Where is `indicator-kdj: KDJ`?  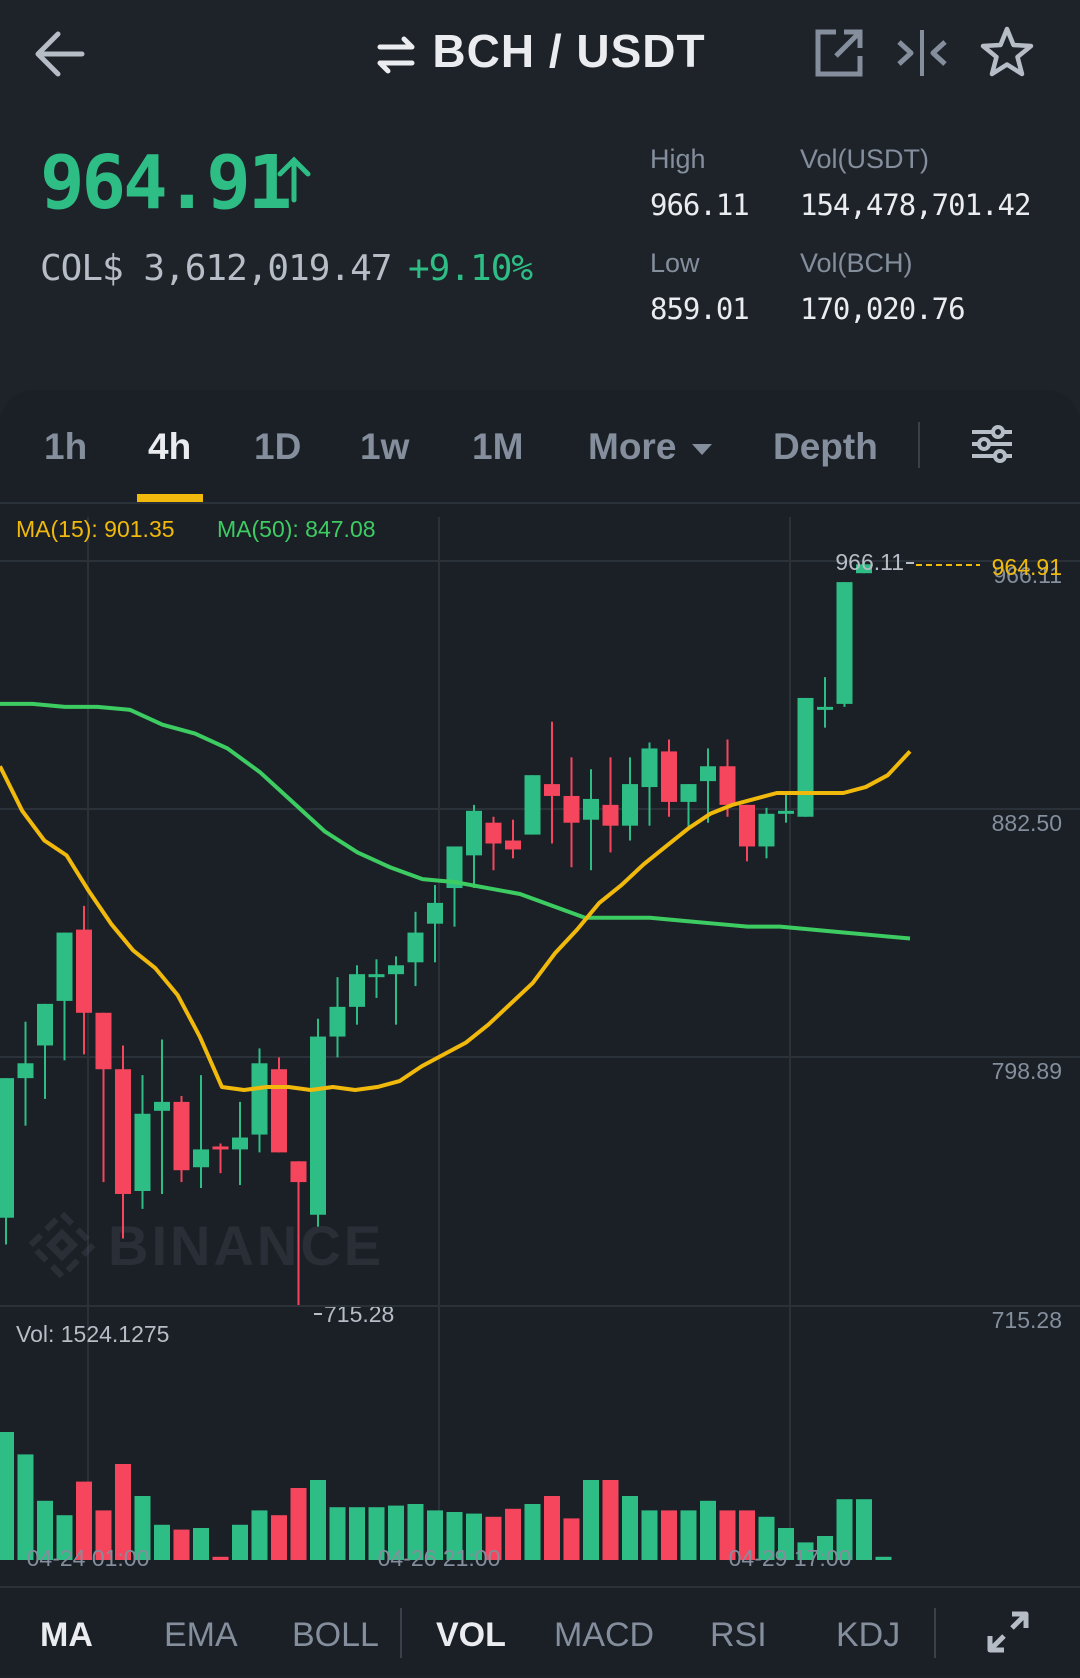
indicator-kdj: KDJ is located at coordinates (868, 1635).